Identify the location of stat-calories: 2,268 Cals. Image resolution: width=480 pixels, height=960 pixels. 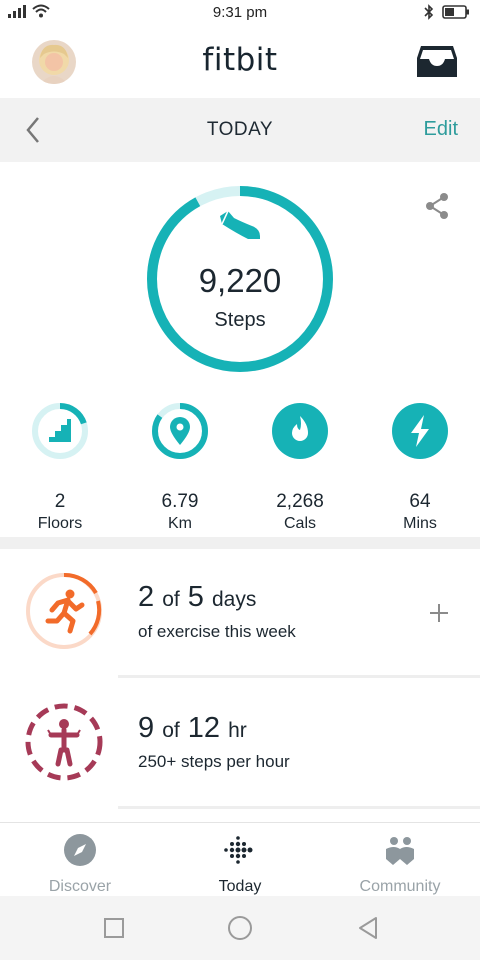
(300, 467).